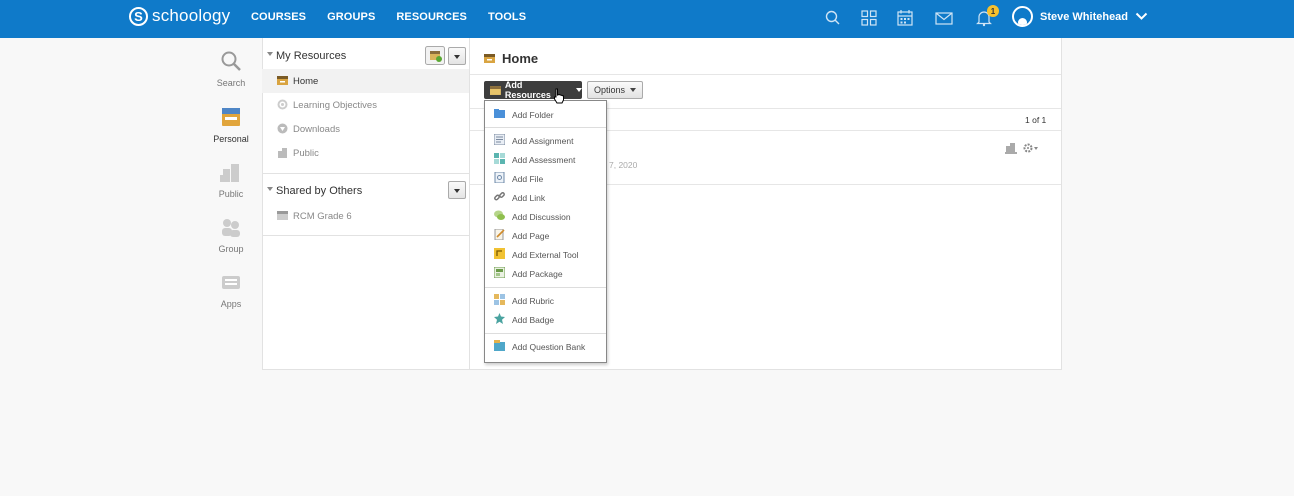 The image size is (1294, 496). I want to click on resource-item-downloads: Downloads, so click(365, 129).